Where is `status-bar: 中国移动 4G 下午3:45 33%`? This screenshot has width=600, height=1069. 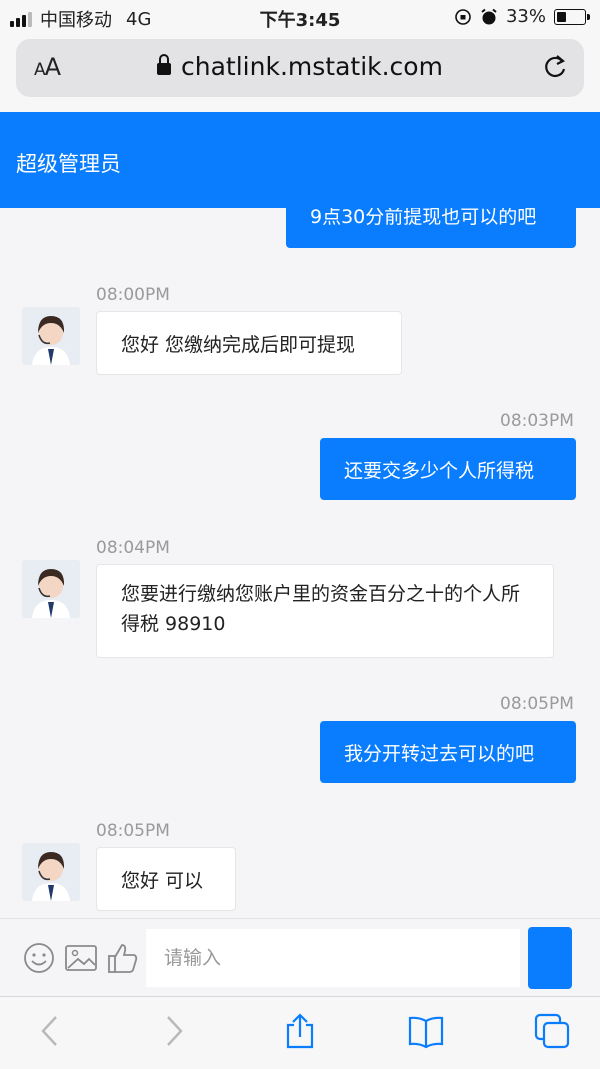
status-bar: 中国移动 4G 下午3:45 33% is located at coordinates (300, 17).